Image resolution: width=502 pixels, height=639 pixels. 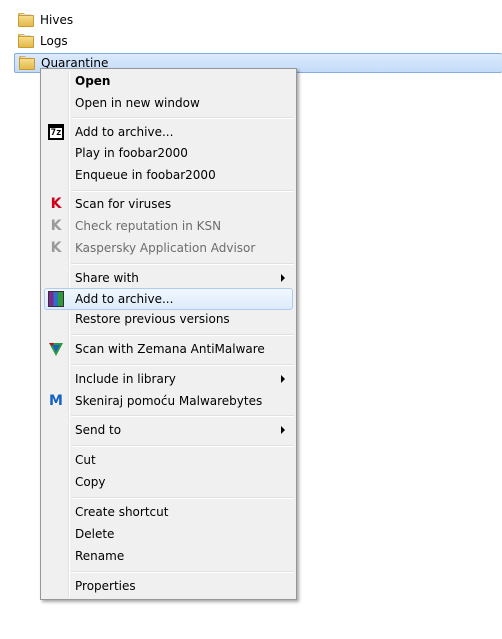 I want to click on menu-item-label: Rename, so click(x=100, y=556).